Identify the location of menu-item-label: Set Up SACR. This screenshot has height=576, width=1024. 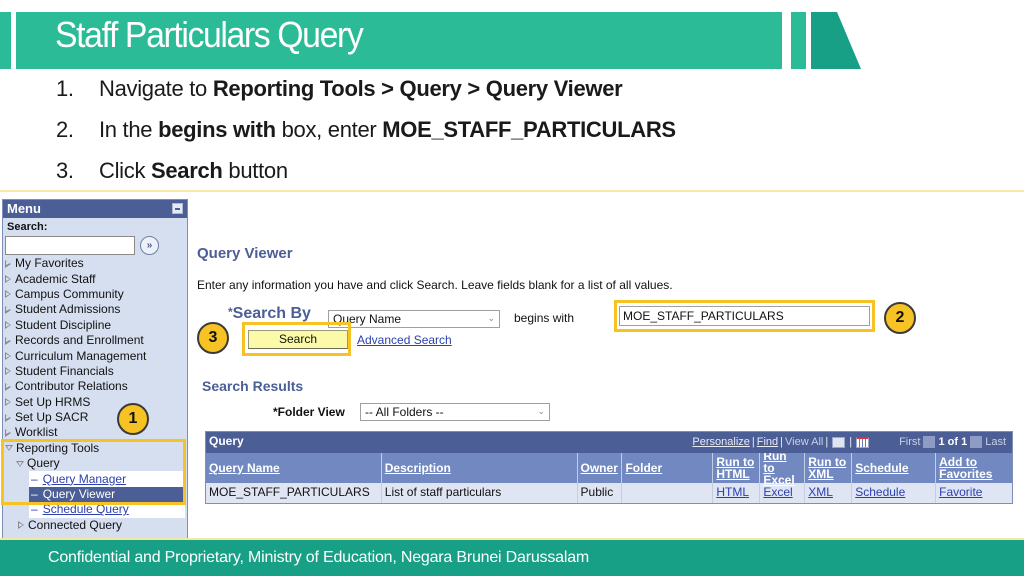
(52, 417).